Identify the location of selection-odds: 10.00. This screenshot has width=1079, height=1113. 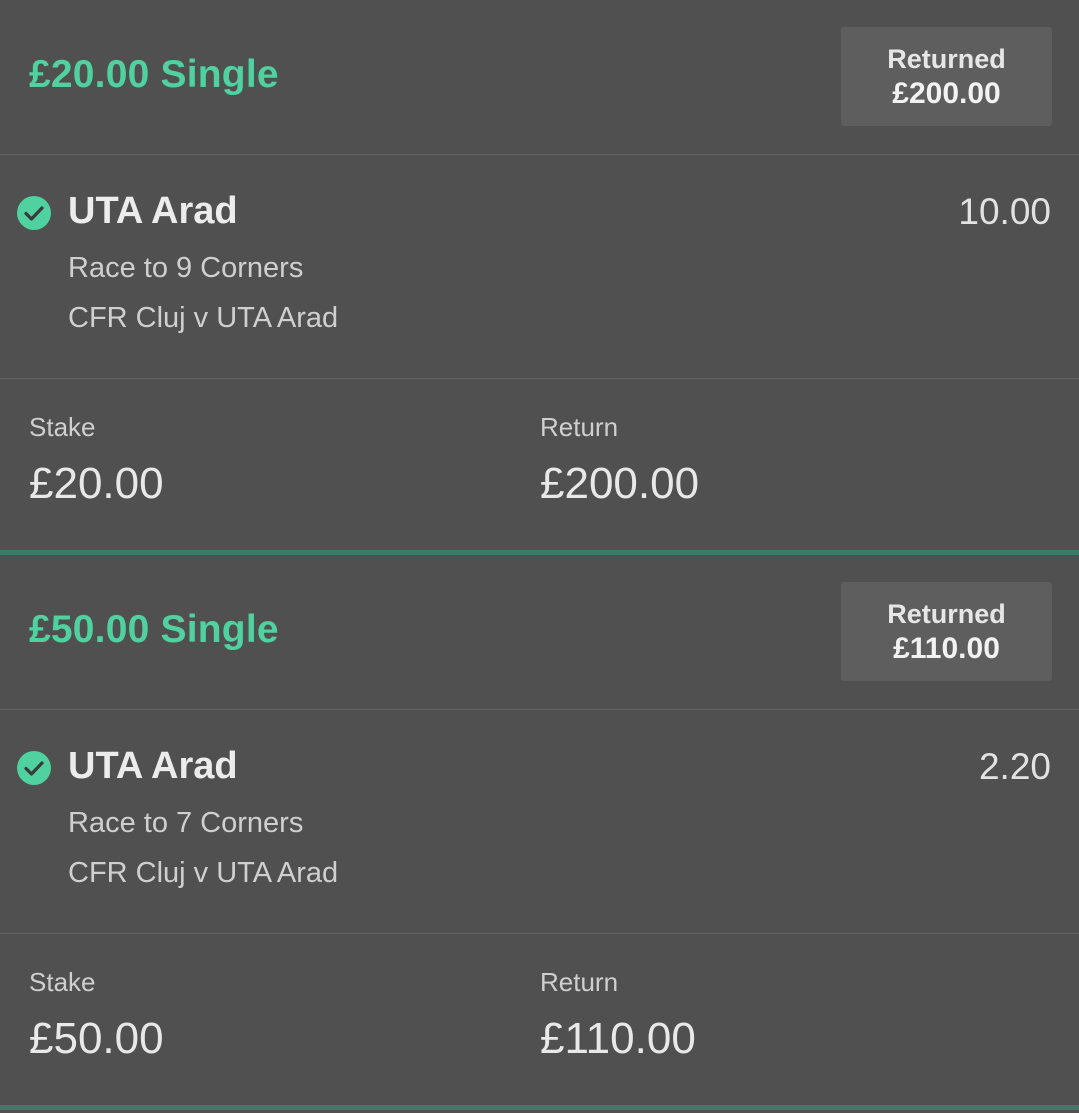
(1004, 211).